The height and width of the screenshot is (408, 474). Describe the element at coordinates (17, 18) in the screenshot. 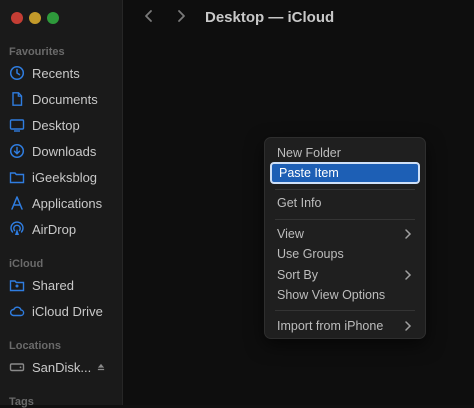

I see `close-window-button` at that location.